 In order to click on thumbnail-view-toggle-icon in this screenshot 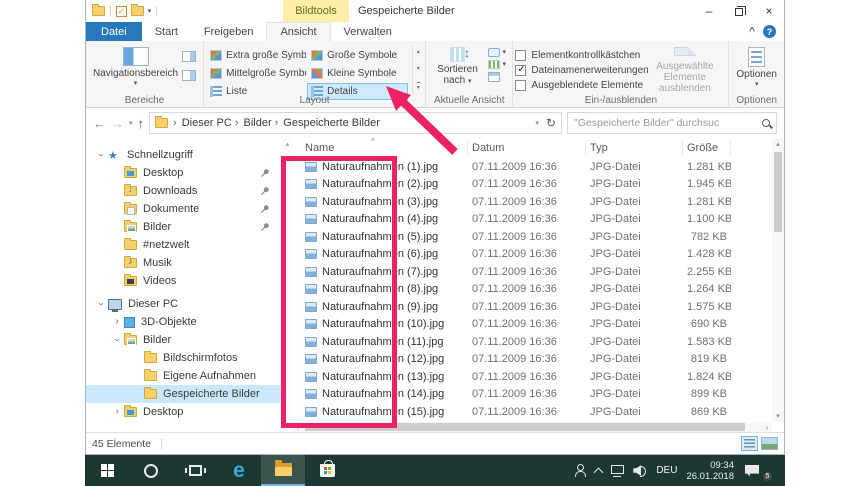, I will do `click(769, 443)`.